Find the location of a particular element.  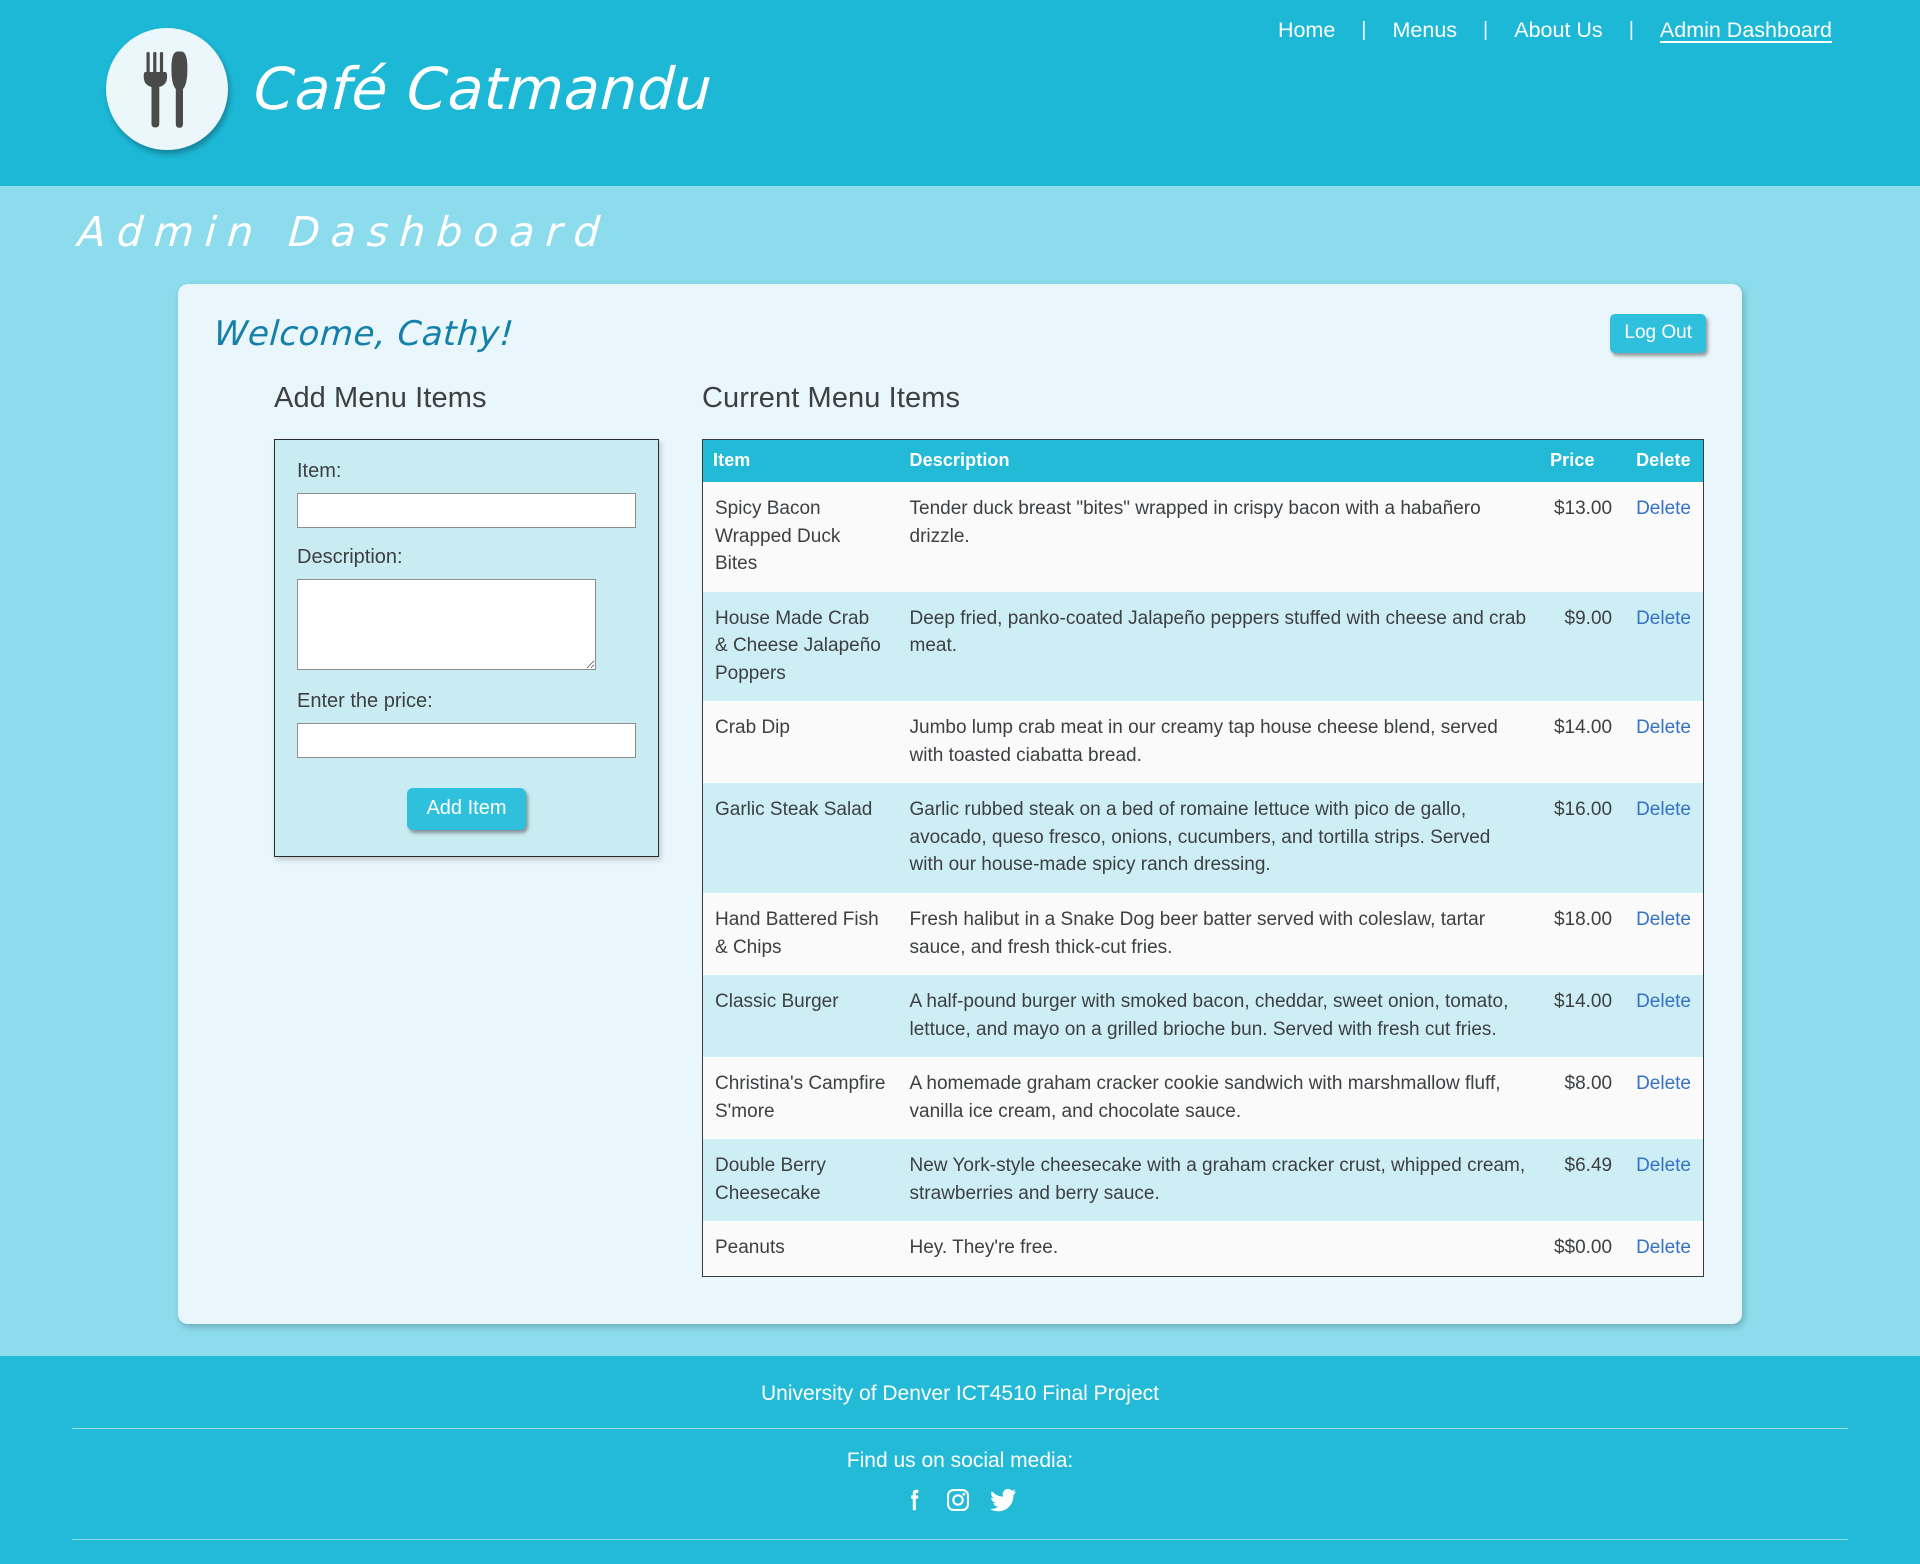

add-item-button: Add Item is located at coordinates (466, 809).